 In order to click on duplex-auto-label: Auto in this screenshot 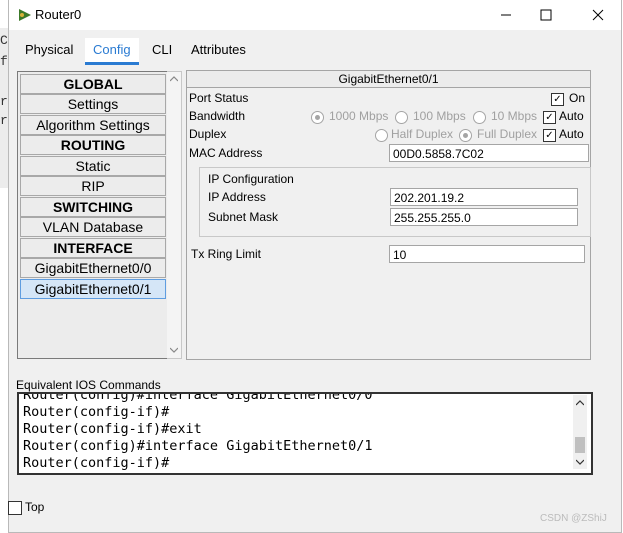, I will do `click(571, 134)`.